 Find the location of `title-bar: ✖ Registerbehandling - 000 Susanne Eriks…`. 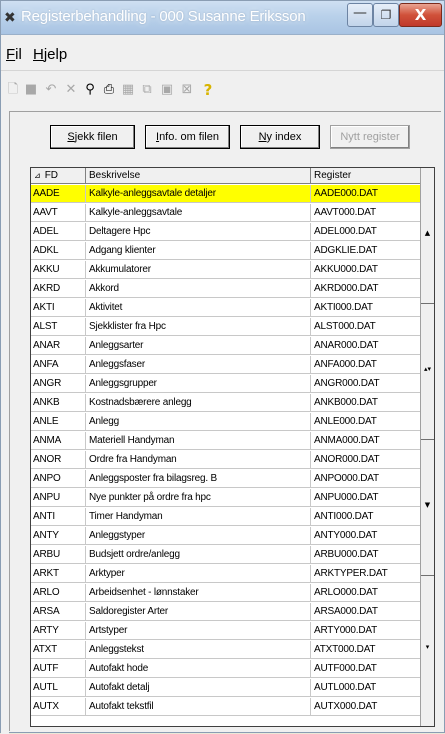

title-bar: ✖ Registerbehandling - 000 Susanne Eriks… is located at coordinates (222, 18).